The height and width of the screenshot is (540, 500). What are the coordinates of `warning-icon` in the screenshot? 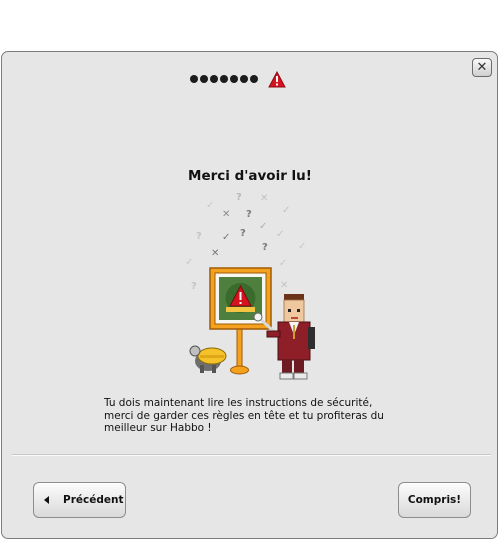 It's located at (277, 78).